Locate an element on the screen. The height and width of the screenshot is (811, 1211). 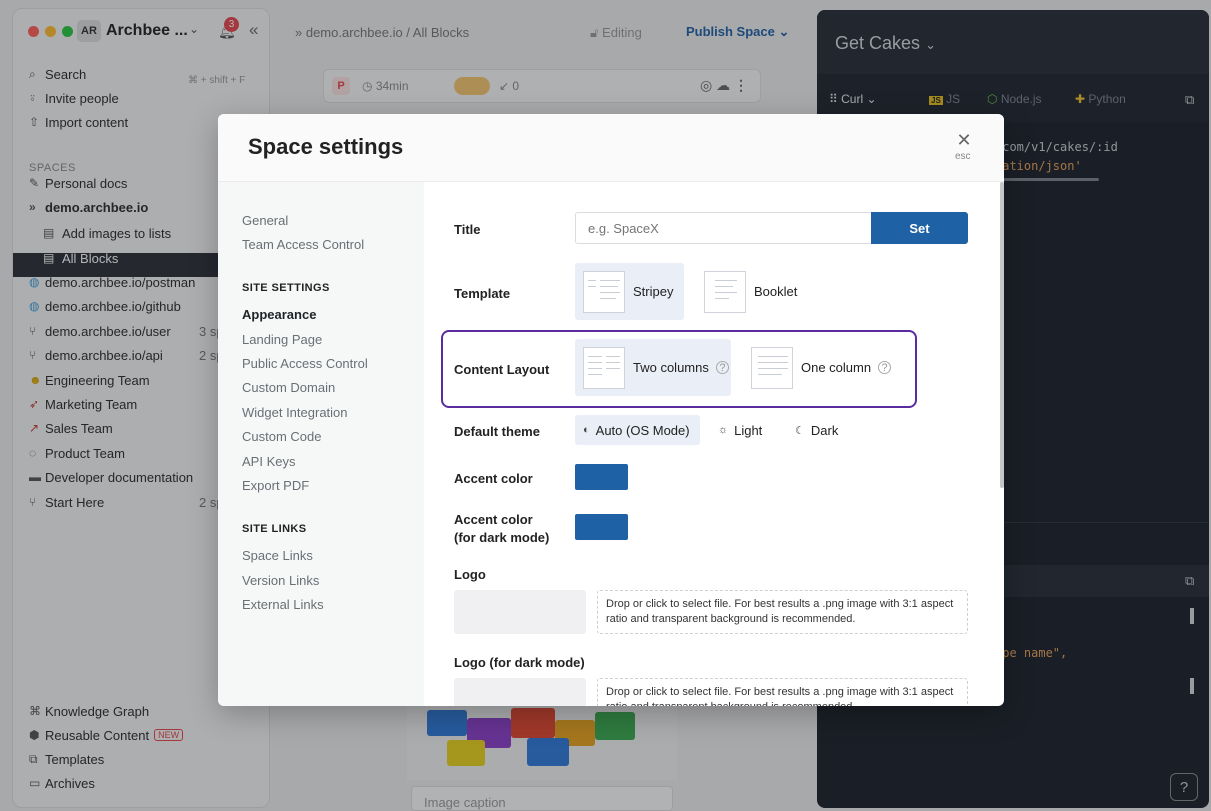
content-layout-highlight is located at coordinates (679, 369).